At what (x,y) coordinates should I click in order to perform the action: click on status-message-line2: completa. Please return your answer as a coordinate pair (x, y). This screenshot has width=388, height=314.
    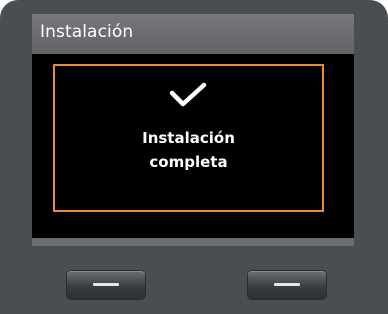
    Looking at the image, I should click on (188, 162).